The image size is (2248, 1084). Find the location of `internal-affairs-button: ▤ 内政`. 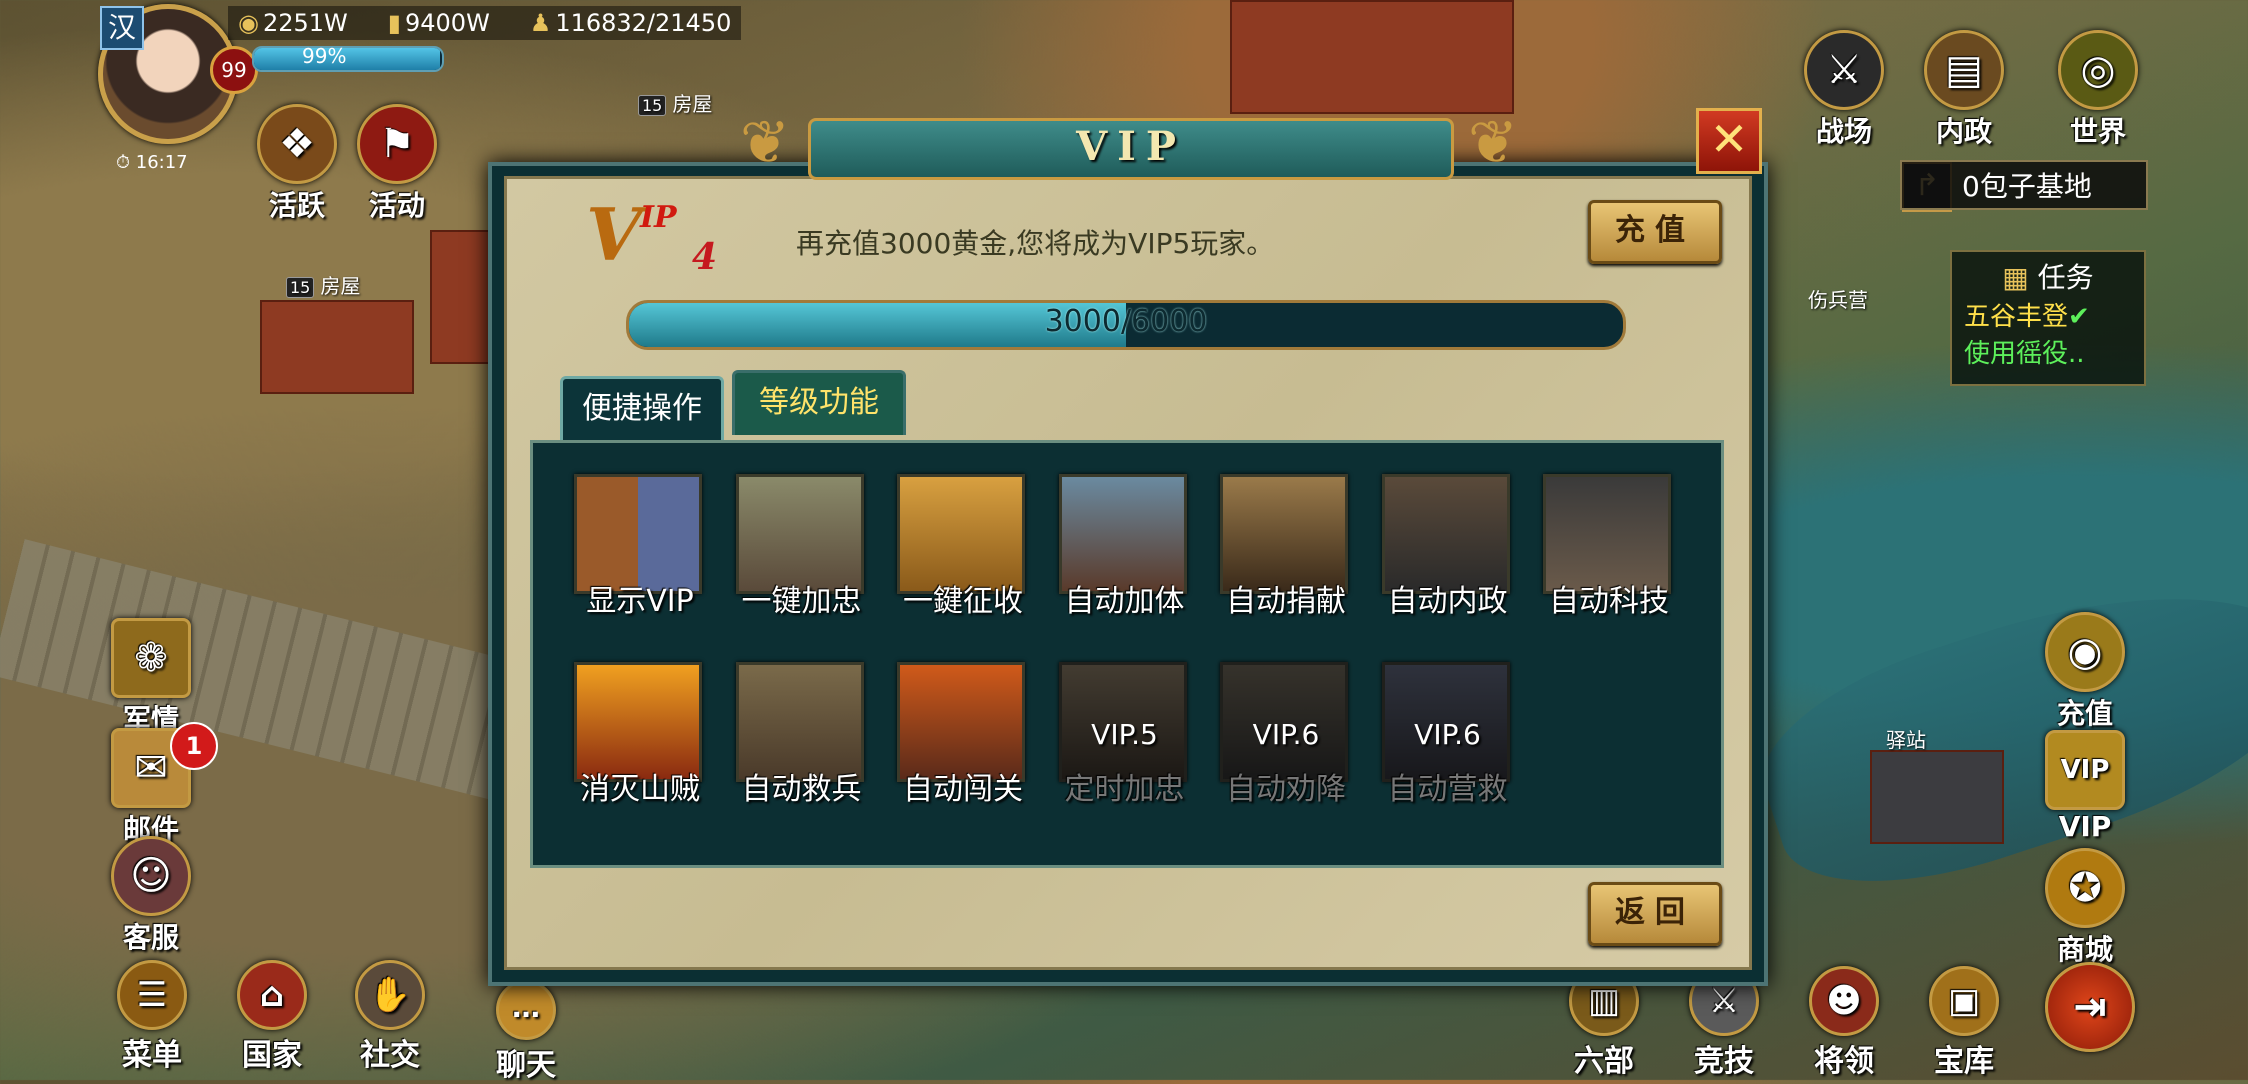

internal-affairs-button: ▤ 内政 is located at coordinates (1964, 90).